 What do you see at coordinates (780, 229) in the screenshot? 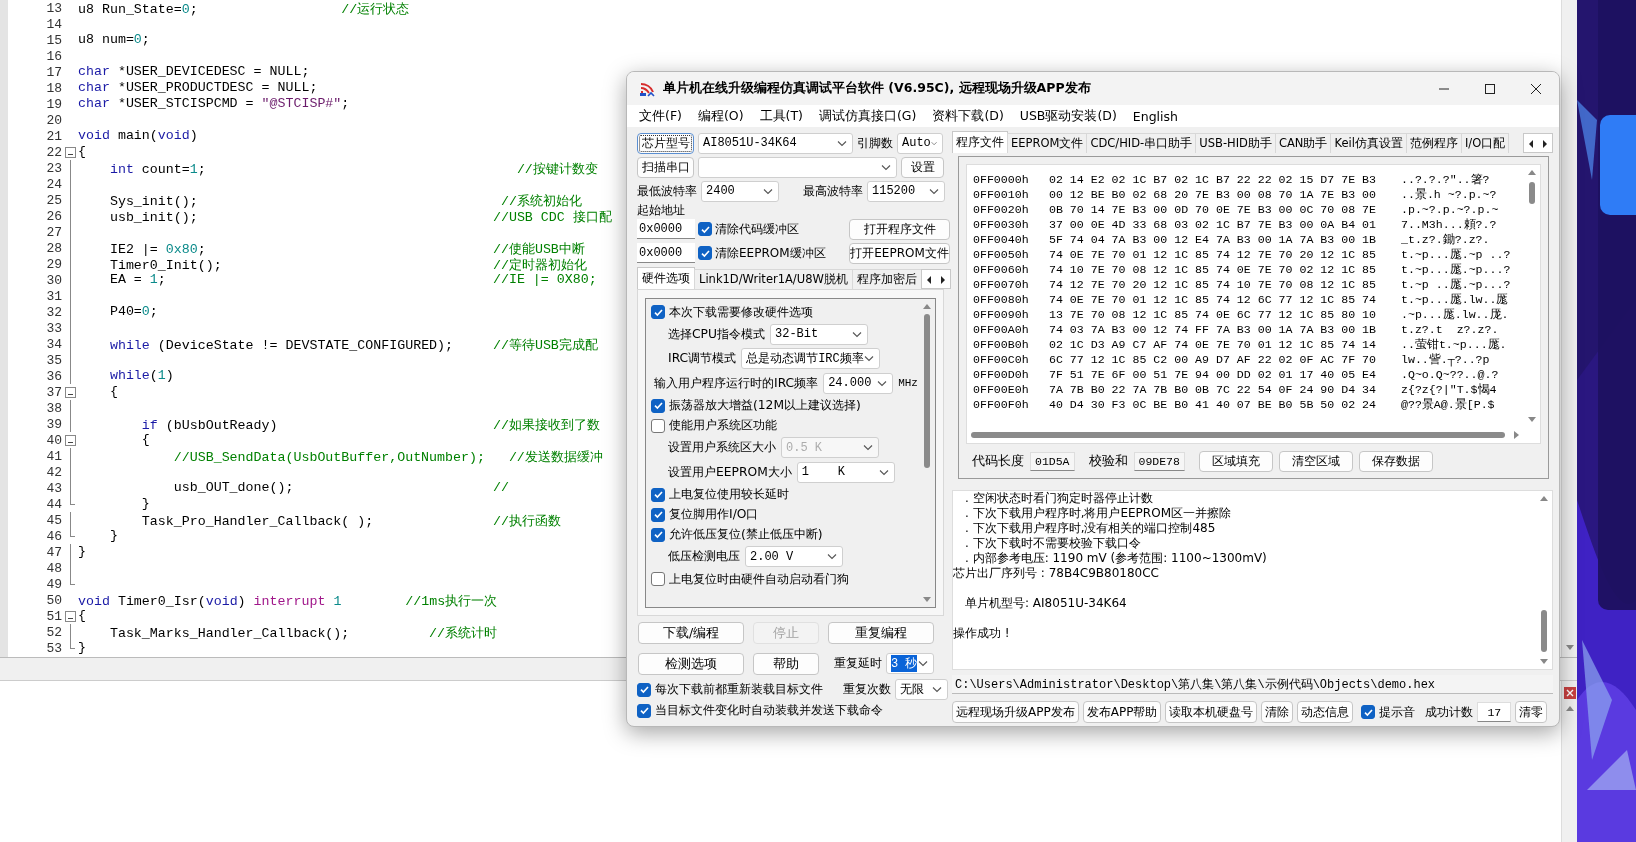
I see `checkbox-label: 清除代码缓冲区` at bounding box center [780, 229].